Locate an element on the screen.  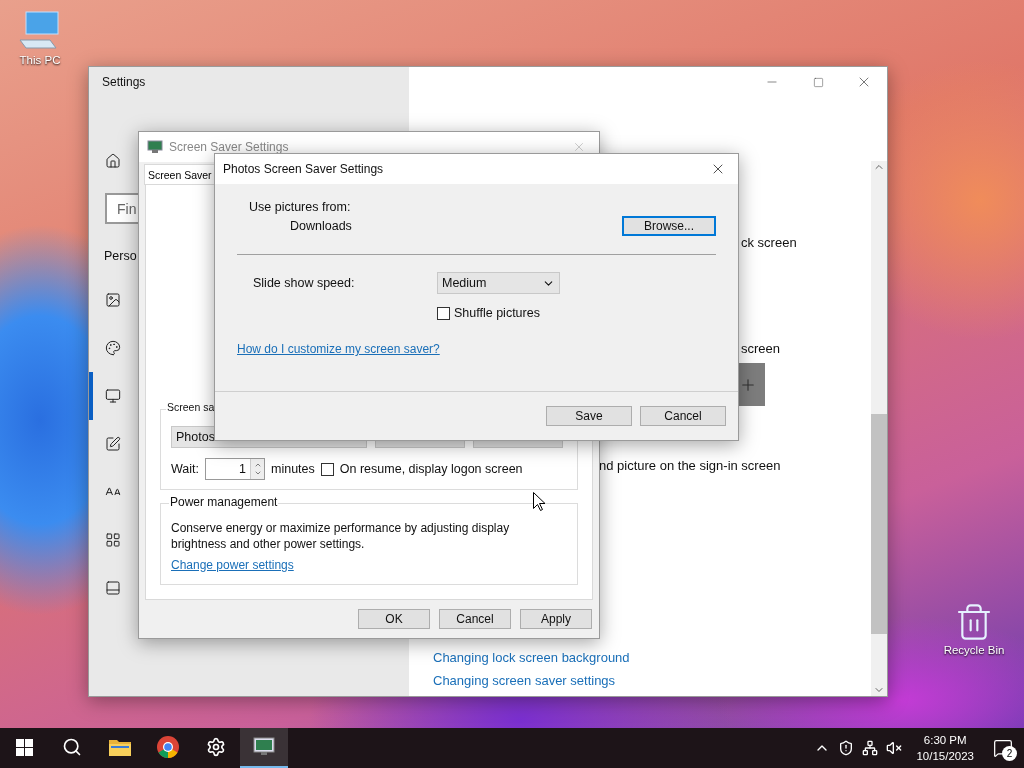
wait-spinner: 1 is located at coordinates (235, 469).